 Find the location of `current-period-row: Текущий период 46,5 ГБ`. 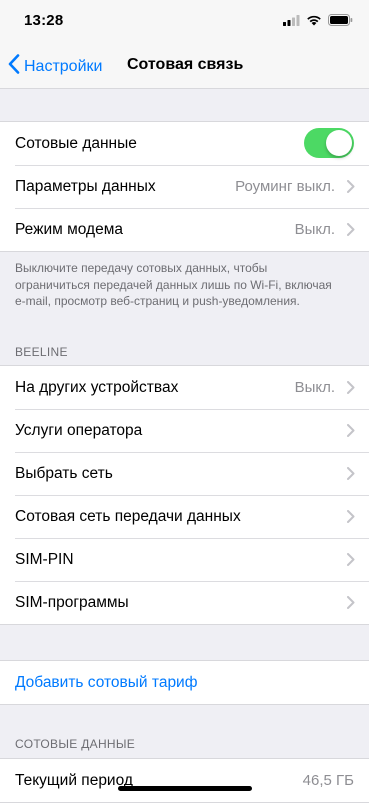

current-period-row: Текущий период 46,5 ГБ is located at coordinates (184, 780).